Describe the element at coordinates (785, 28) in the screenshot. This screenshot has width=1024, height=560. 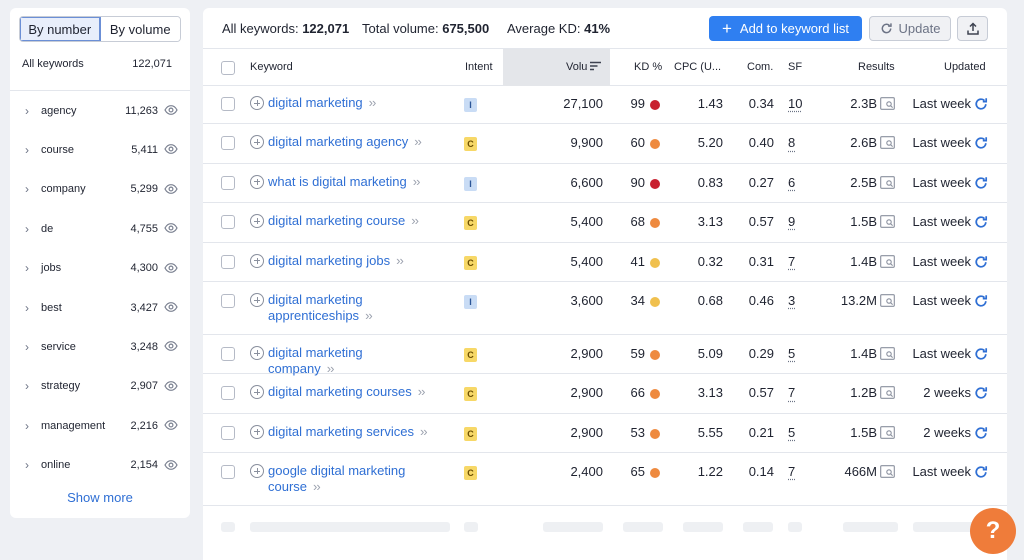
I see `add-to-keyword-list-button: + Add to keyword list` at that location.